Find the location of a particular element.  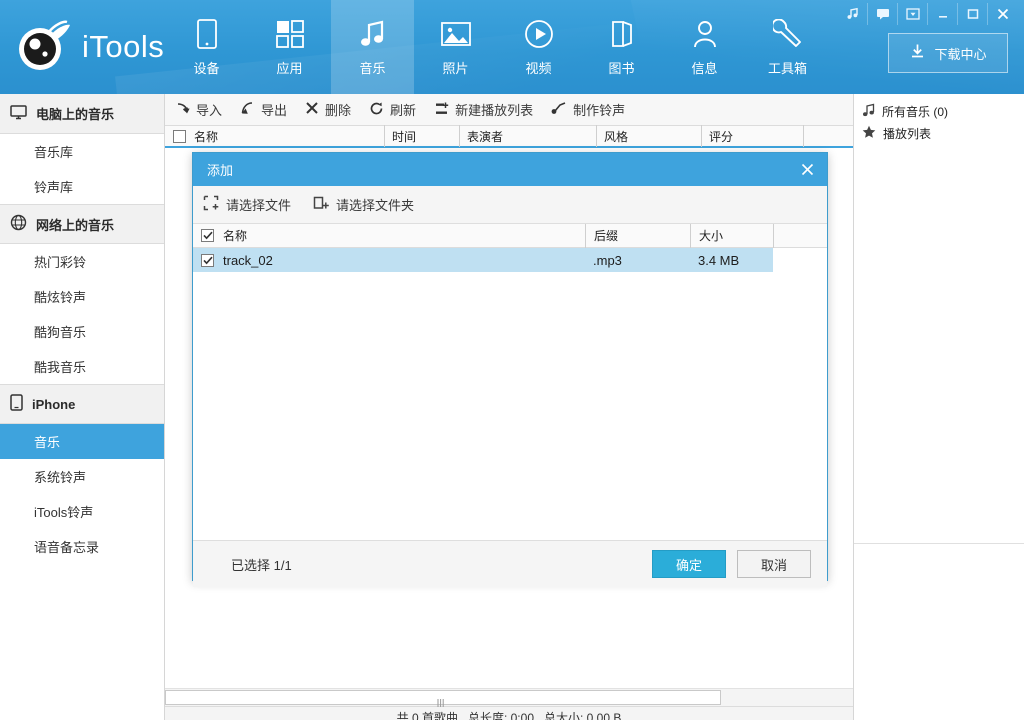

dialog-select-all-checkbox is located at coordinates (207, 235).